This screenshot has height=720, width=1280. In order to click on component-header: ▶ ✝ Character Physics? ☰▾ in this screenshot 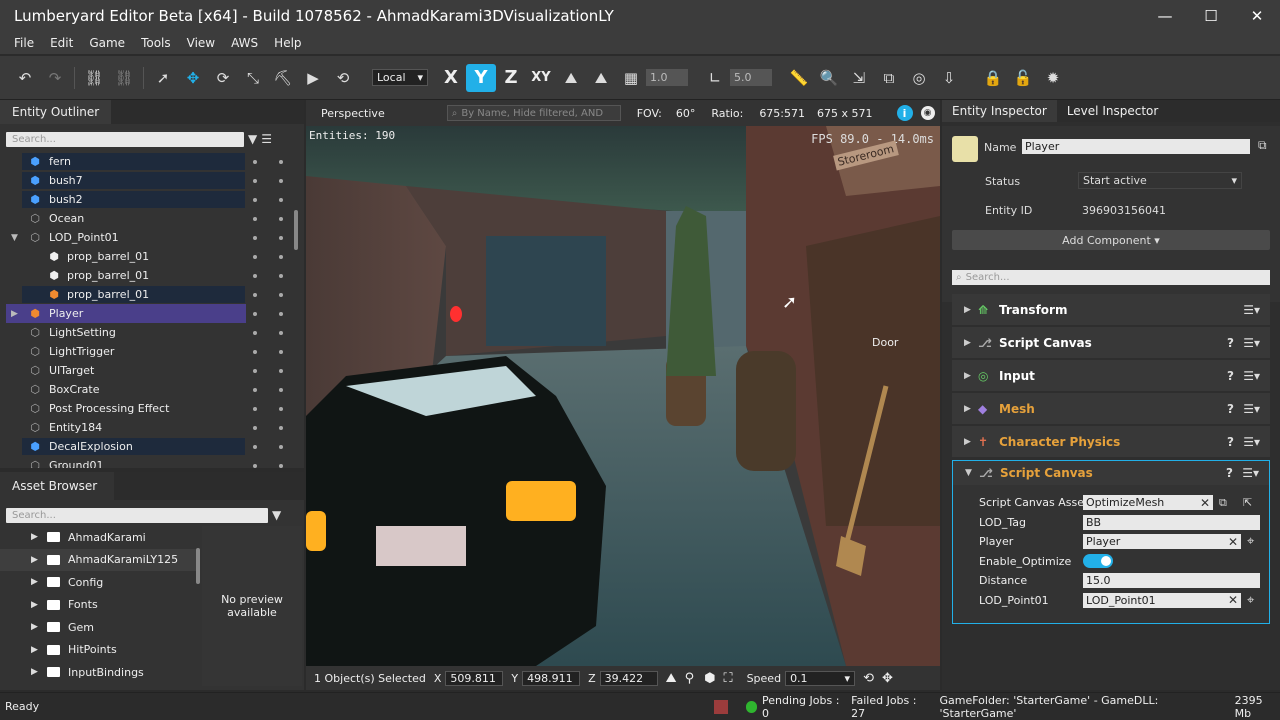, I will do `click(1111, 441)`.